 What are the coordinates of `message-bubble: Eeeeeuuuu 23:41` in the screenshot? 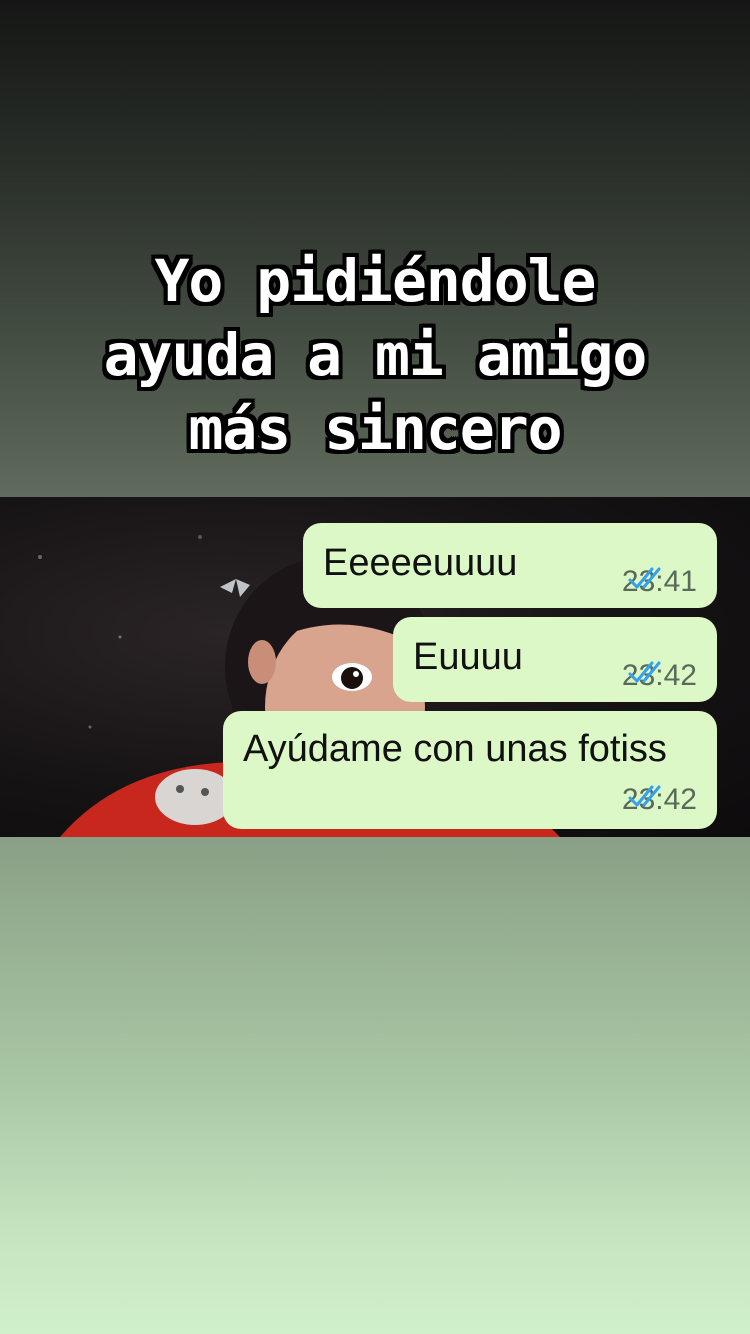 It's located at (510, 565).